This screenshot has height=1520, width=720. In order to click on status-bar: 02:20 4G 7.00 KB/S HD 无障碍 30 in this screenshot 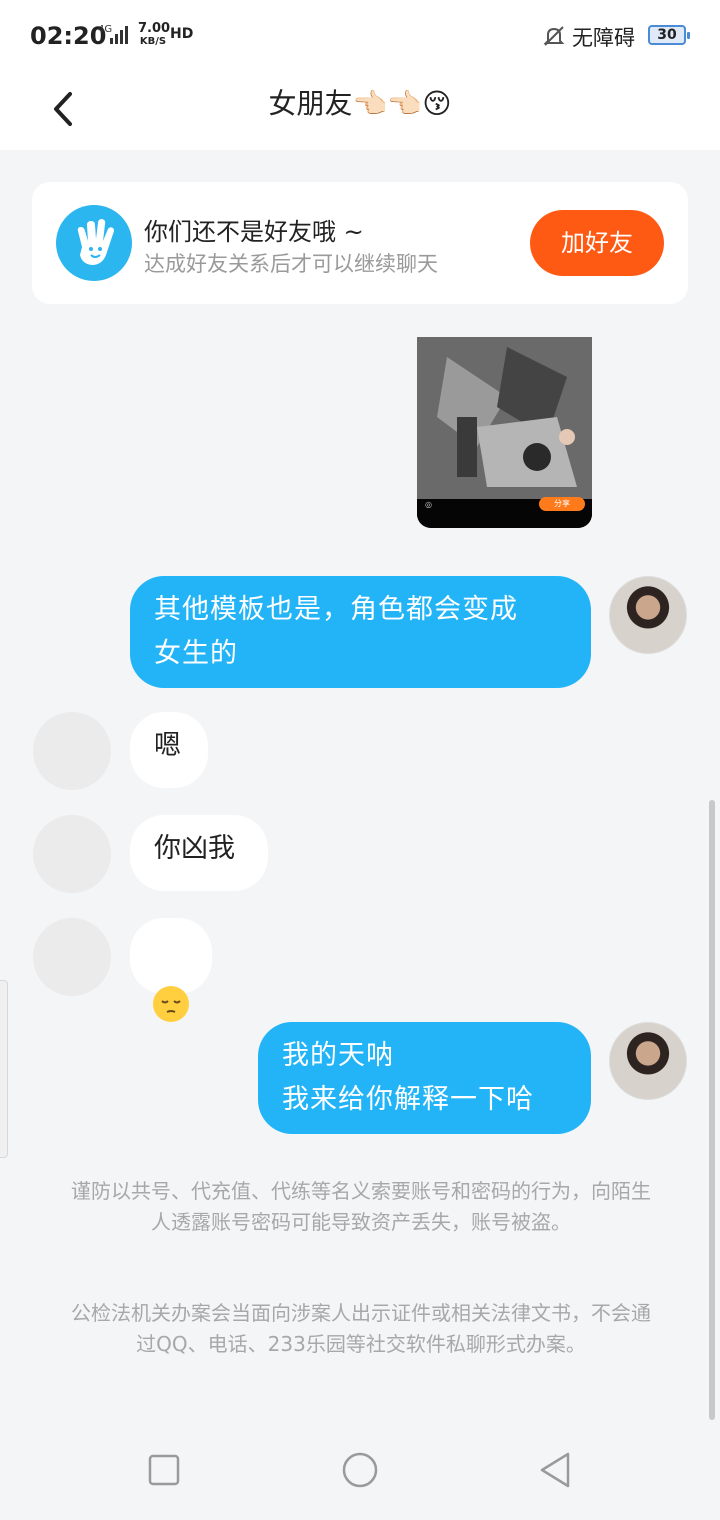, I will do `click(360, 36)`.